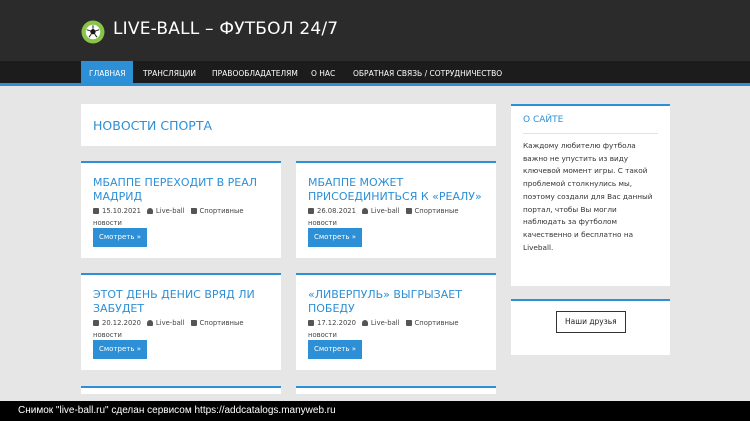  Describe the element at coordinates (183, 190) in the screenshot. I see `post-title: МБАППЕ ПЕРЕХОДИТ В РЕАЛ МАДРИД` at that location.